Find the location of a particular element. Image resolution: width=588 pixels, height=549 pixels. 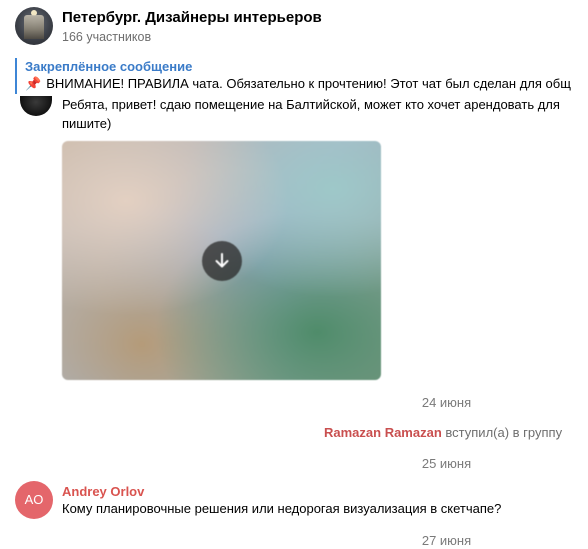

download-button is located at coordinates (222, 261).